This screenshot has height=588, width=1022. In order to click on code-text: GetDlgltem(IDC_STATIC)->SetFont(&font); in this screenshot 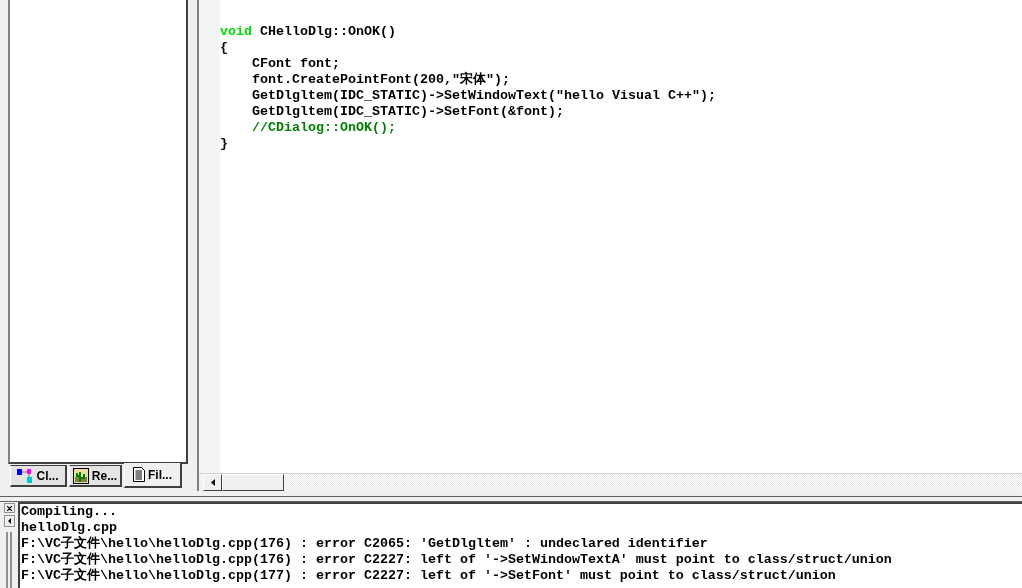, I will do `click(408, 112)`.